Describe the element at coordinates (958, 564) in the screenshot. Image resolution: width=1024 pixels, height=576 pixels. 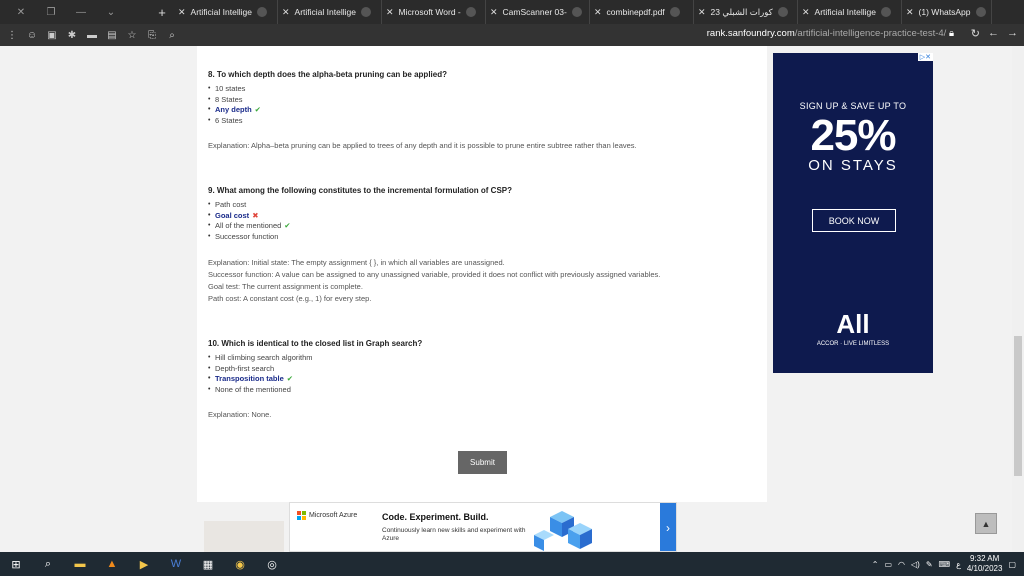
I see `language-indicator: ع` at that location.